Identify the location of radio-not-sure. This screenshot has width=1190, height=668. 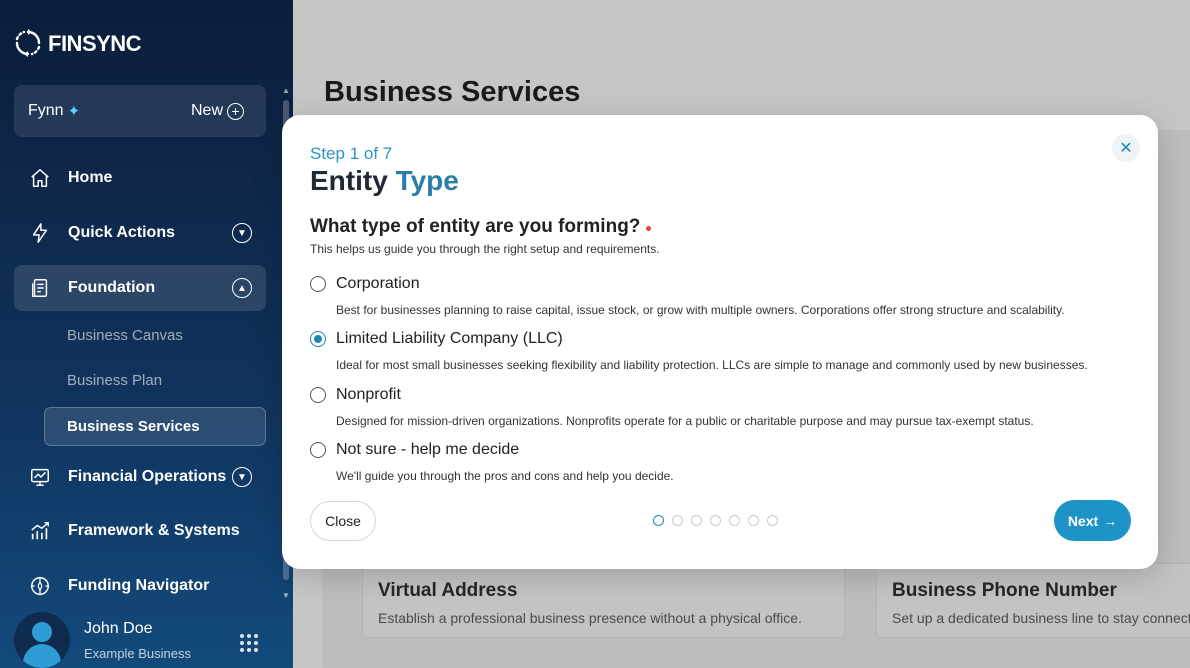
(318, 450).